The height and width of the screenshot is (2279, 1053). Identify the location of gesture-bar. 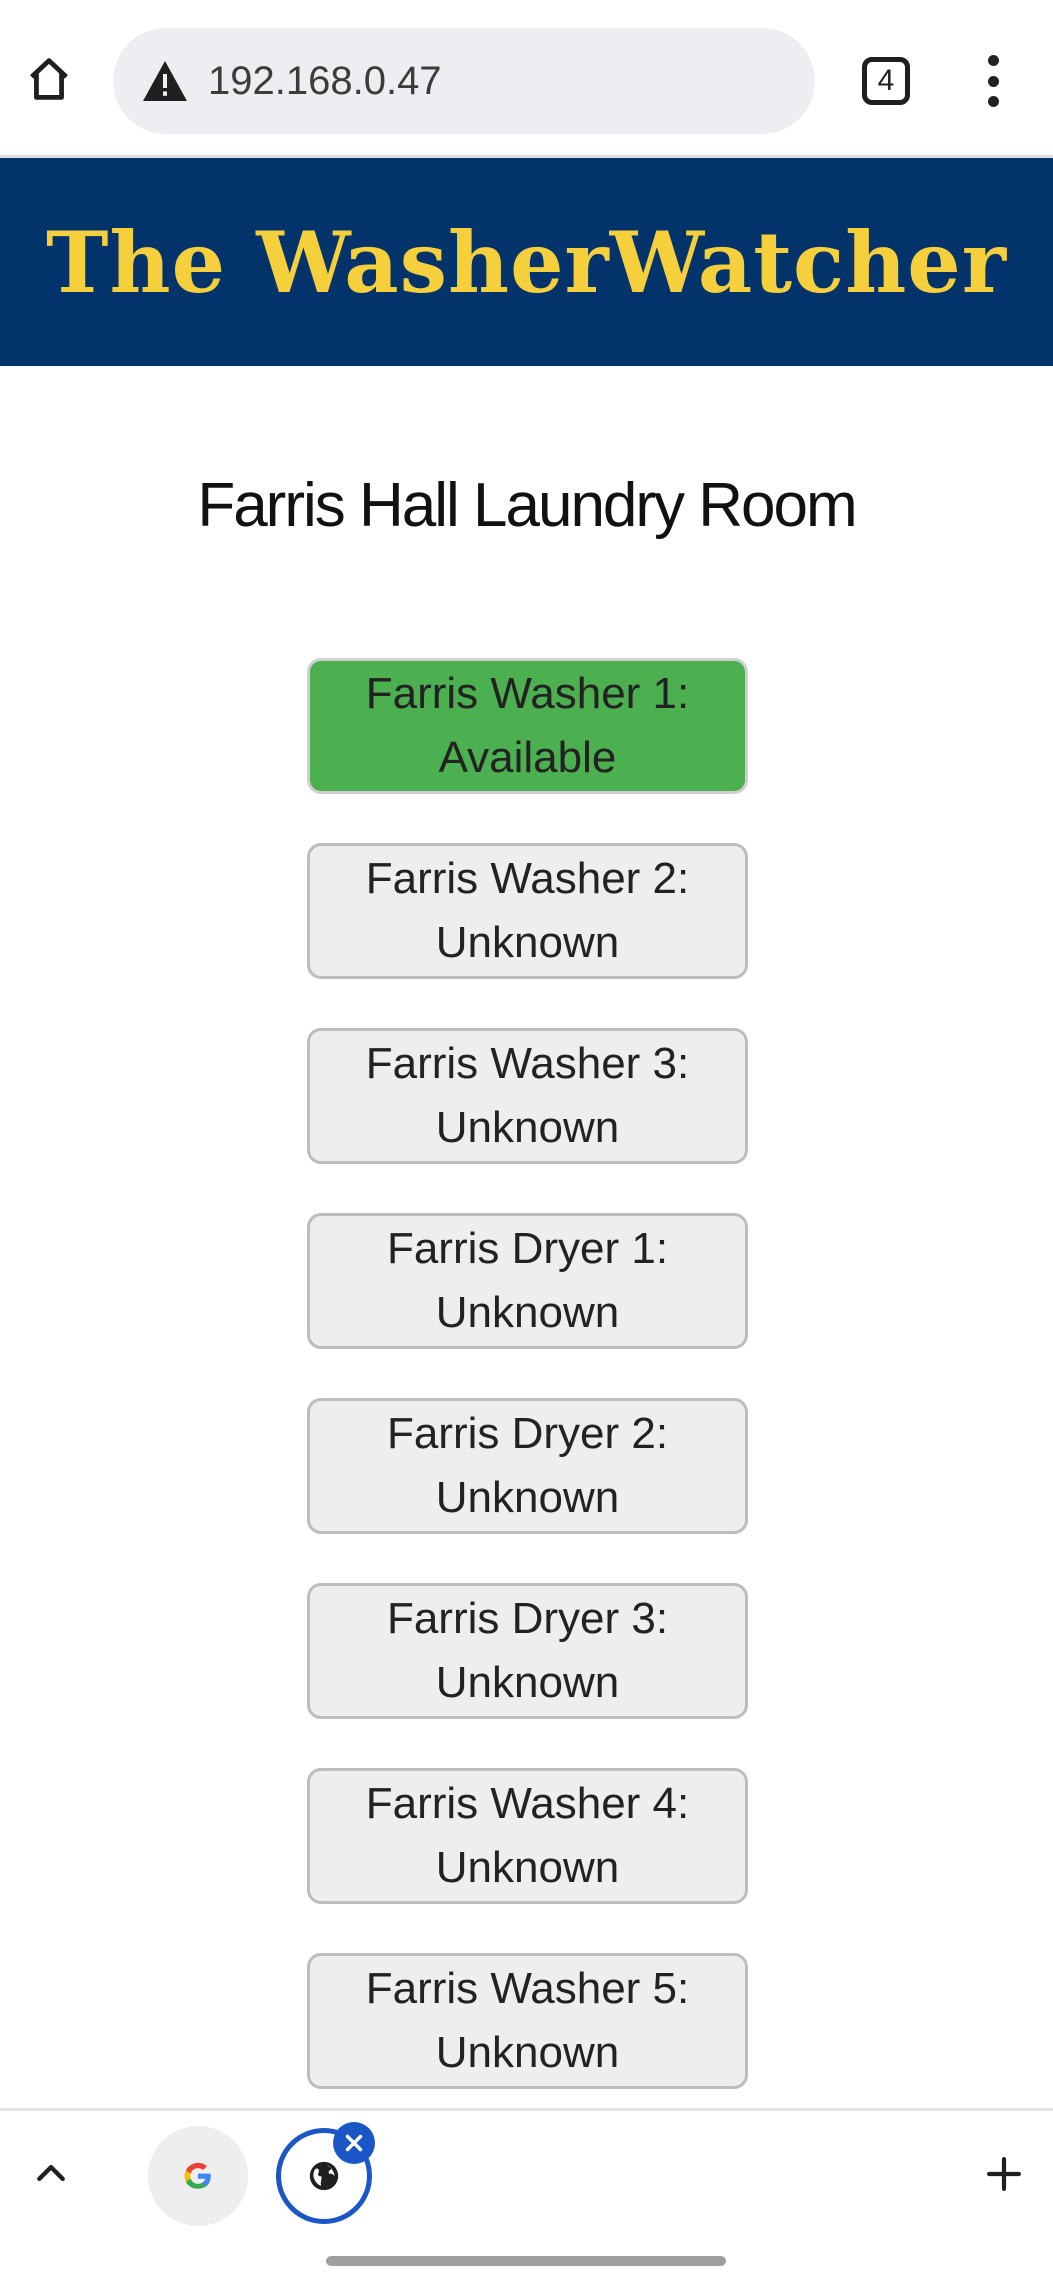
(526, 2261).